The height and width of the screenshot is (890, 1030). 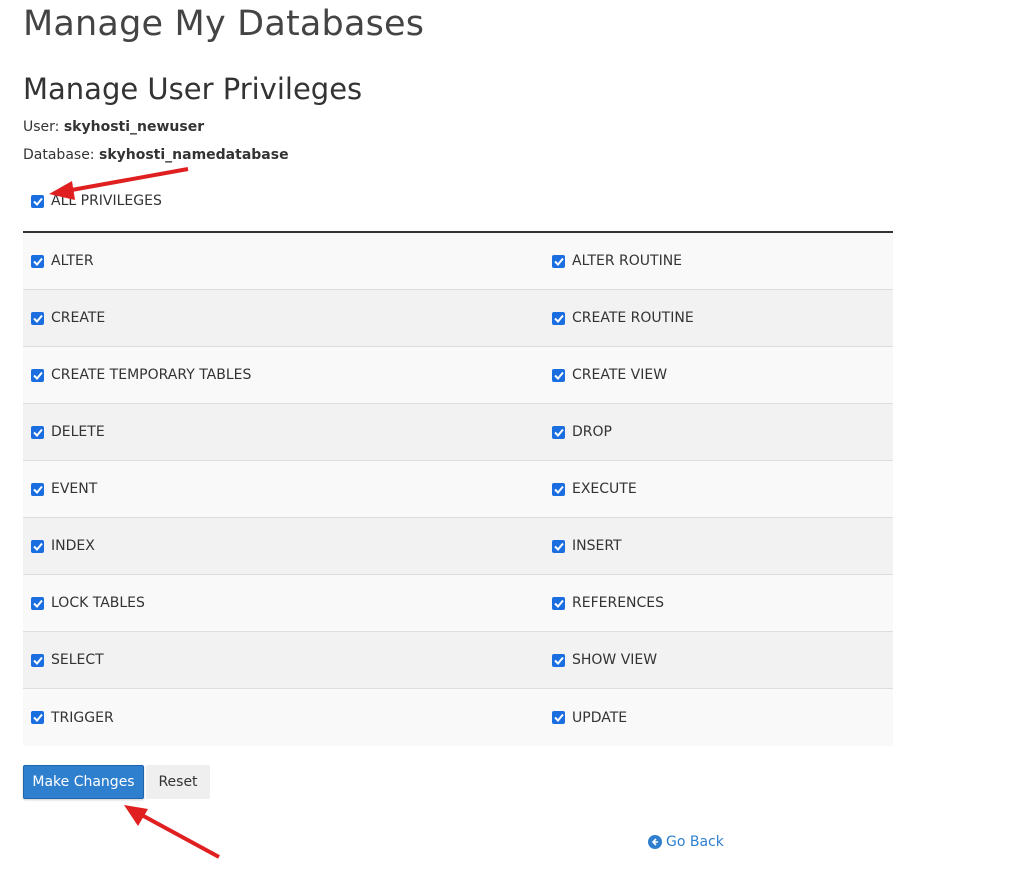 I want to click on privilege-row: DELETE DROP, so click(x=458, y=432).